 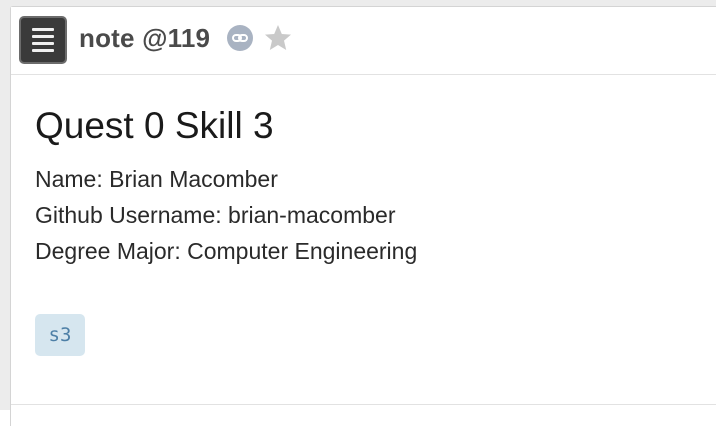 What do you see at coordinates (43, 40) in the screenshot?
I see `menu-button` at bounding box center [43, 40].